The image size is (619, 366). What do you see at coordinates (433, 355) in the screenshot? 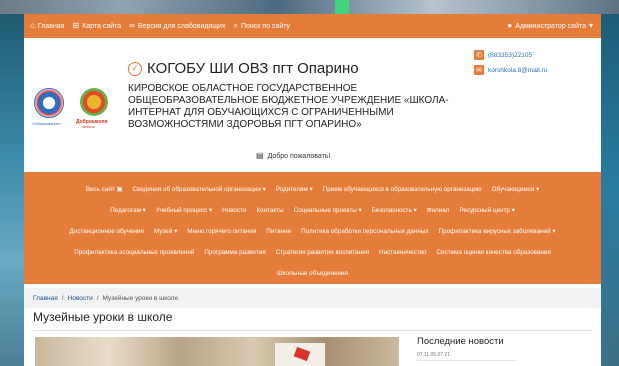
I see `latest-news-date: 07.11 05.07.21` at bounding box center [433, 355].